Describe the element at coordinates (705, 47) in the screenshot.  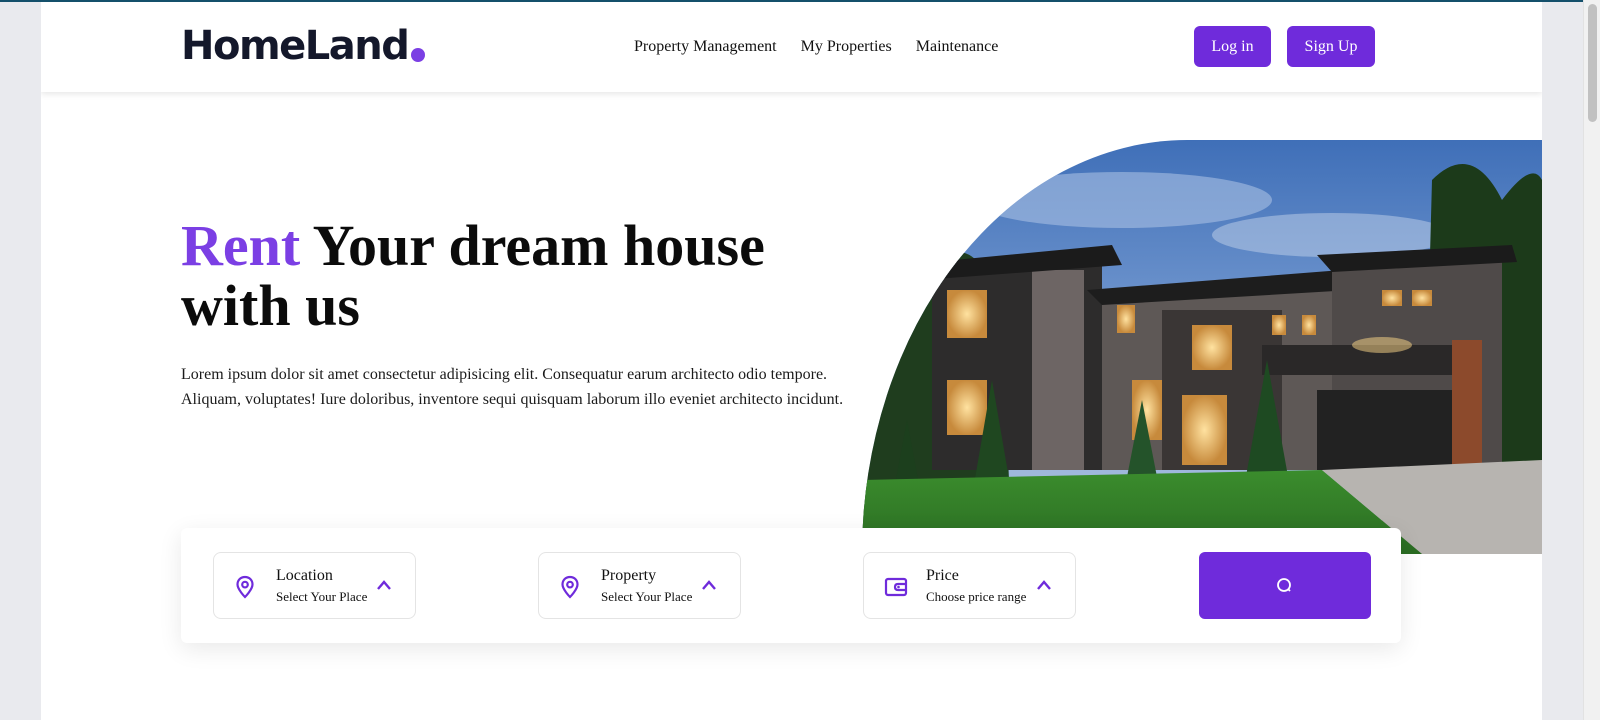
I see `nav-item-property-management: Property Management` at that location.